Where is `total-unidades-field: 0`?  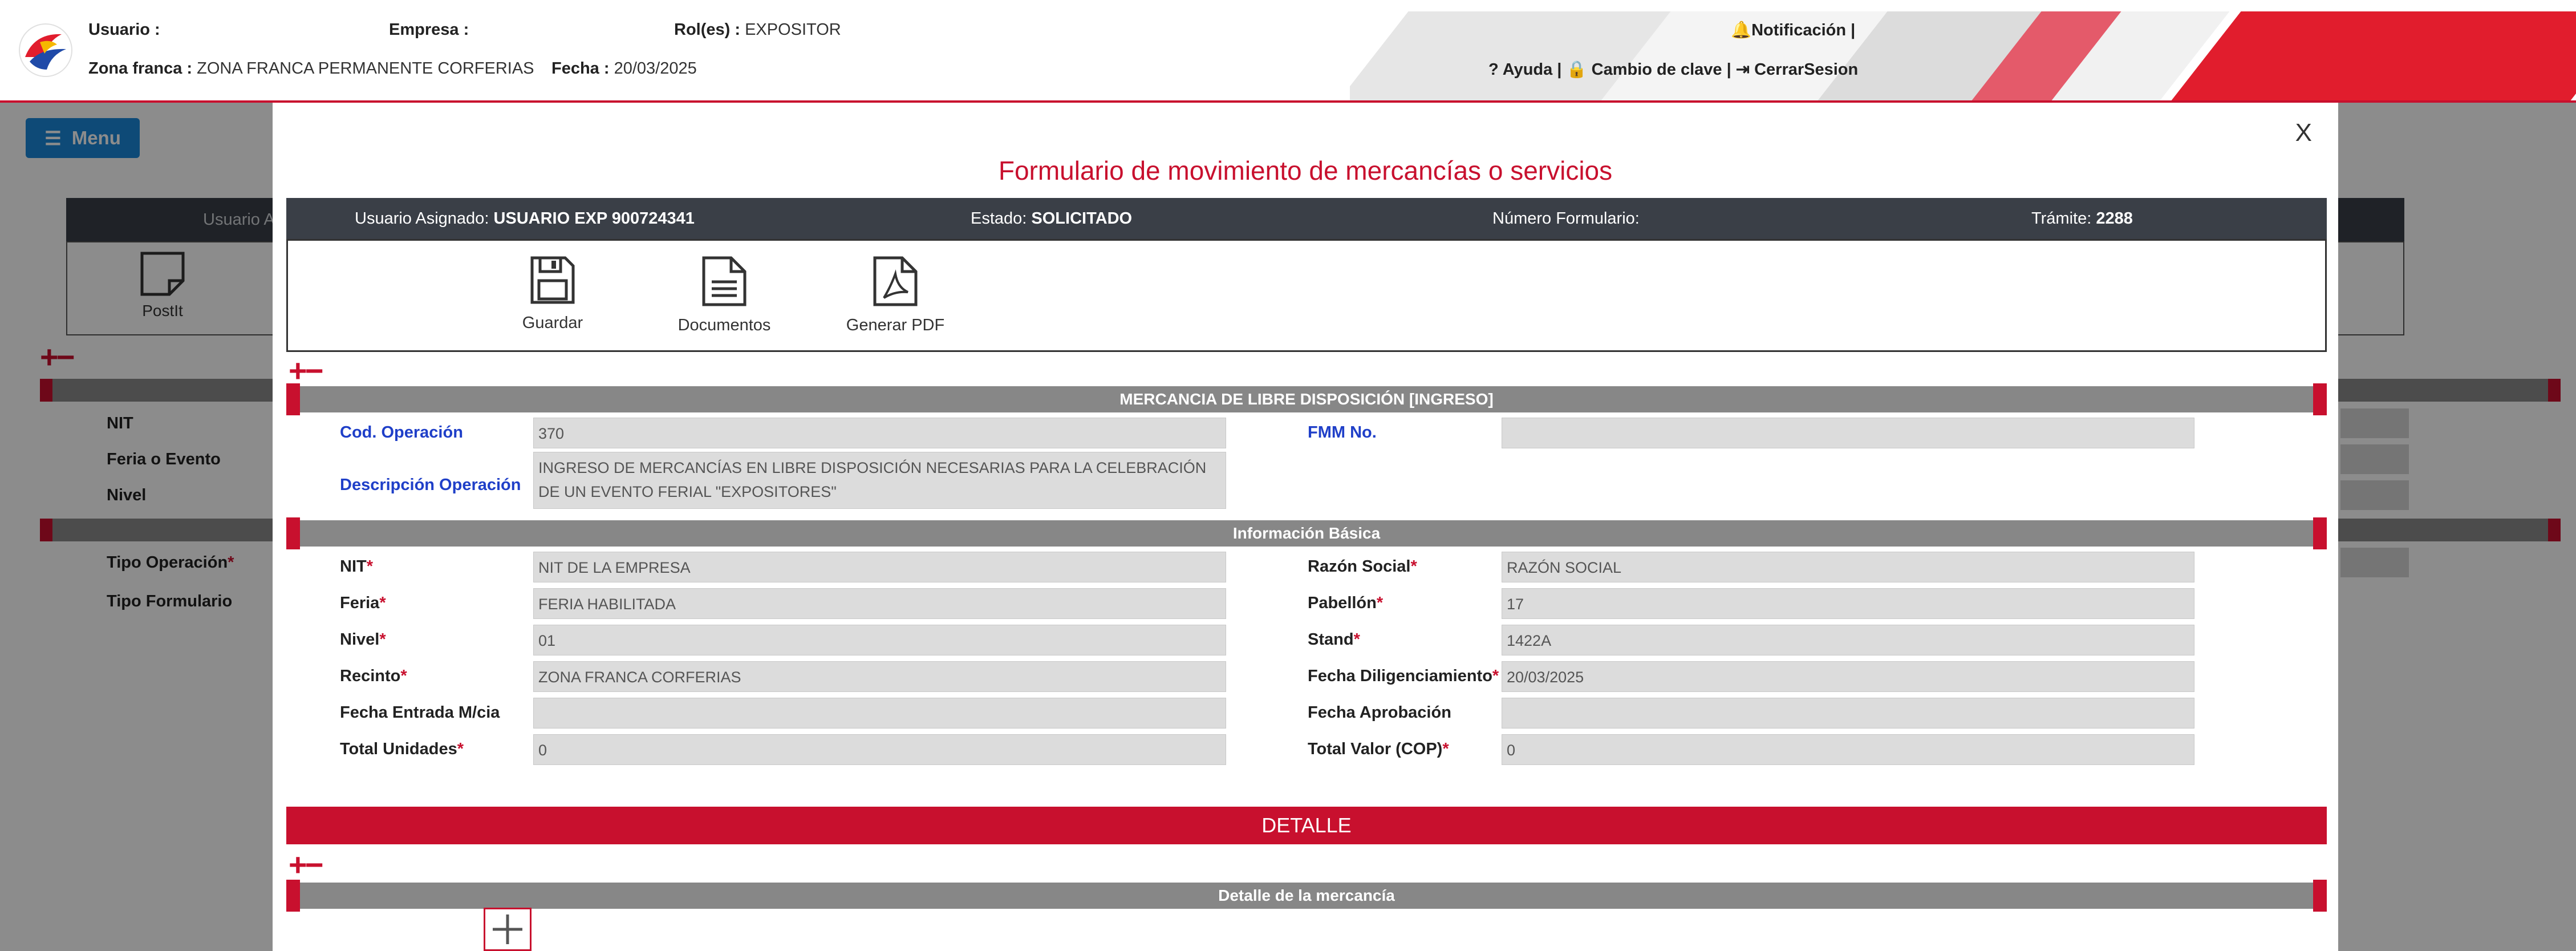 total-unidades-field: 0 is located at coordinates (879, 749).